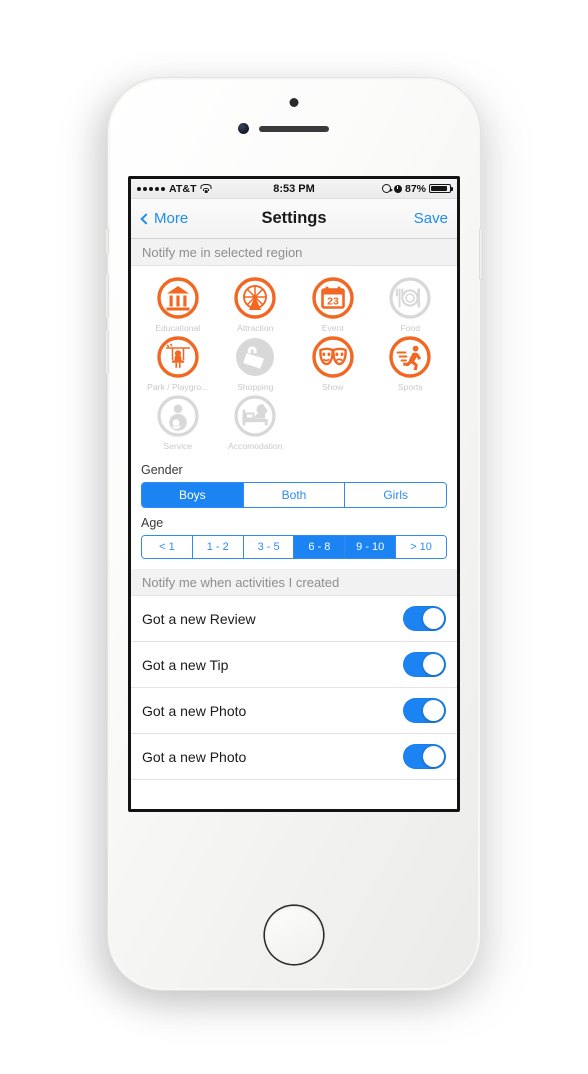 This screenshot has width=588, height=1074. I want to click on battery-percent-label: 87%, so click(416, 188).